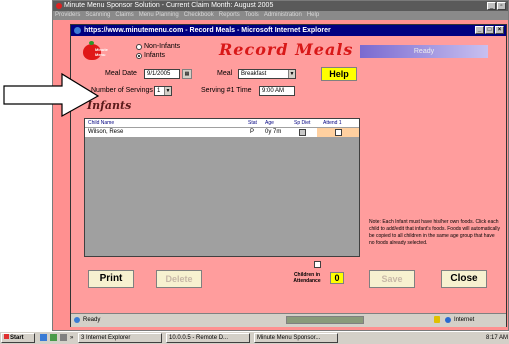 The width and height of the screenshot is (509, 344). Describe the element at coordinates (159, 91) in the screenshot. I see `servings-select-value: 1` at that location.